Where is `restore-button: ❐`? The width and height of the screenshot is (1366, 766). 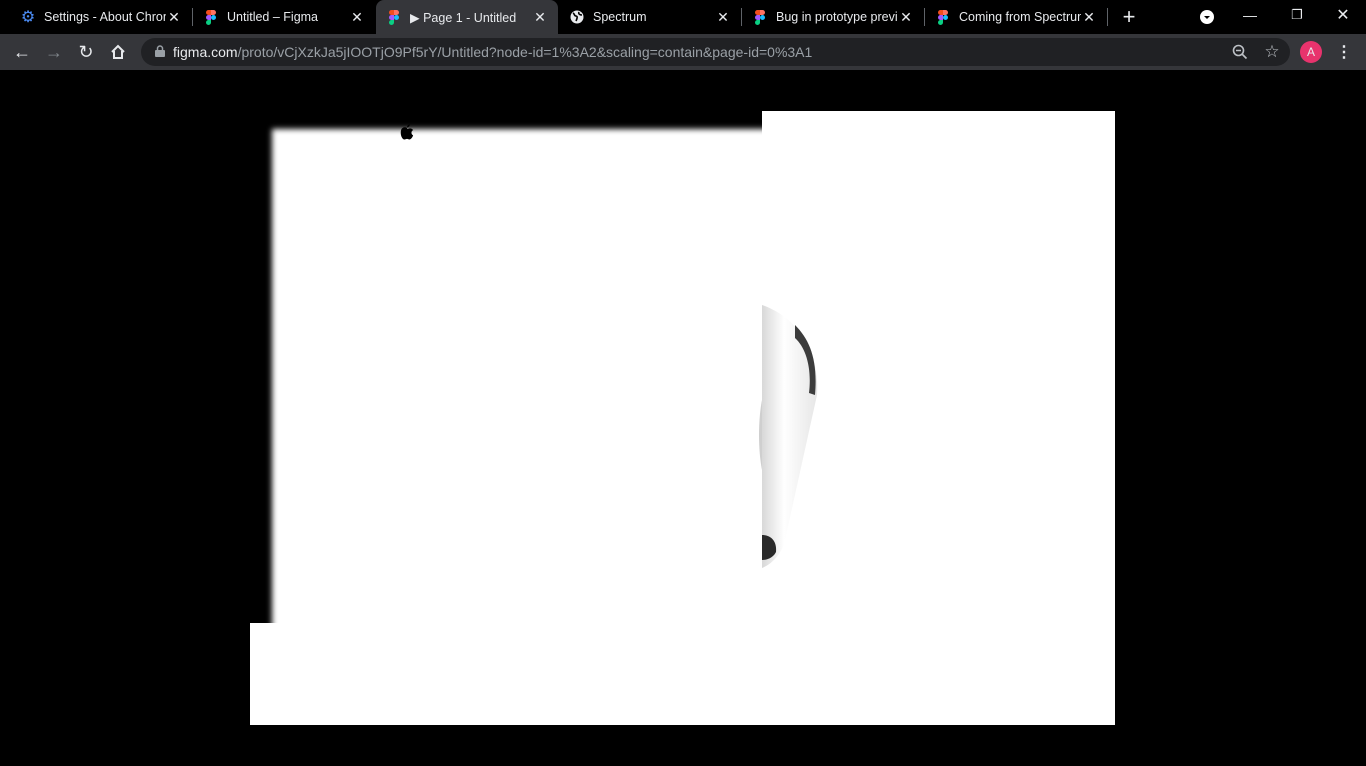 restore-button: ❐ is located at coordinates (1297, 15).